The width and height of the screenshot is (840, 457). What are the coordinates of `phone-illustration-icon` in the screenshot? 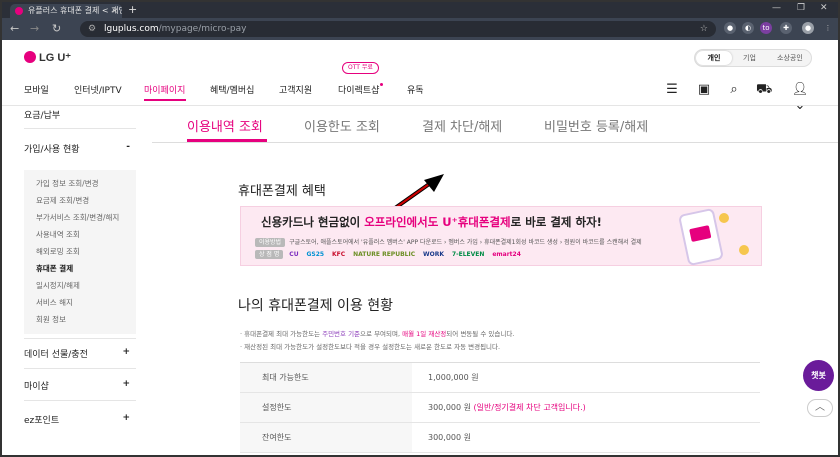 It's located at (701, 237).